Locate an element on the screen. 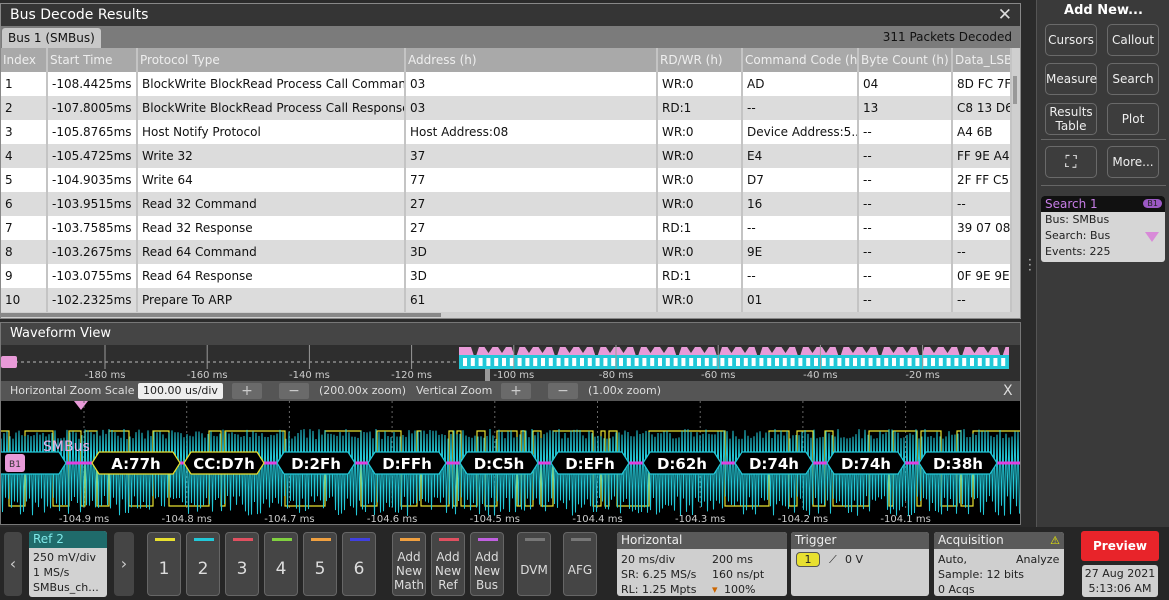  panel-title: Bus Decode Results is located at coordinates (510, 15).